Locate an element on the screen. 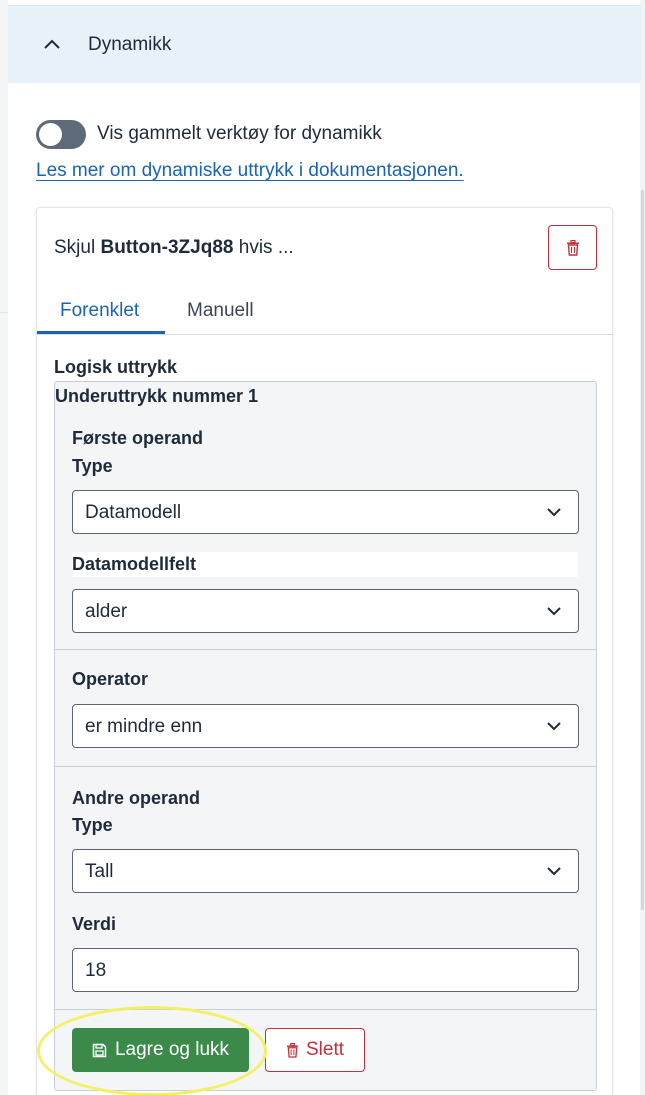 The height and width of the screenshot is (1095, 645). datamodel-field-select: alder is located at coordinates (325, 611).